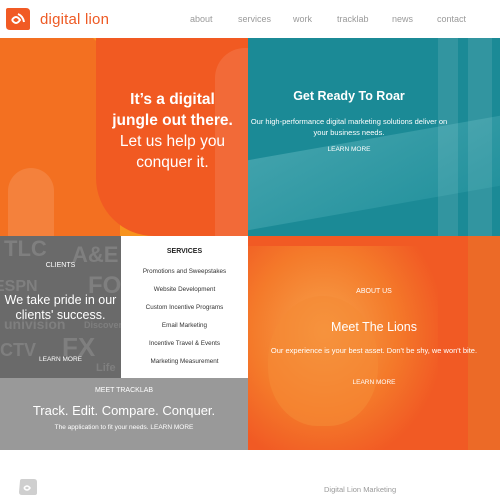  Describe the element at coordinates (349, 149) in the screenshot. I see `roar-learn-more-link: LEARN MORE` at that location.